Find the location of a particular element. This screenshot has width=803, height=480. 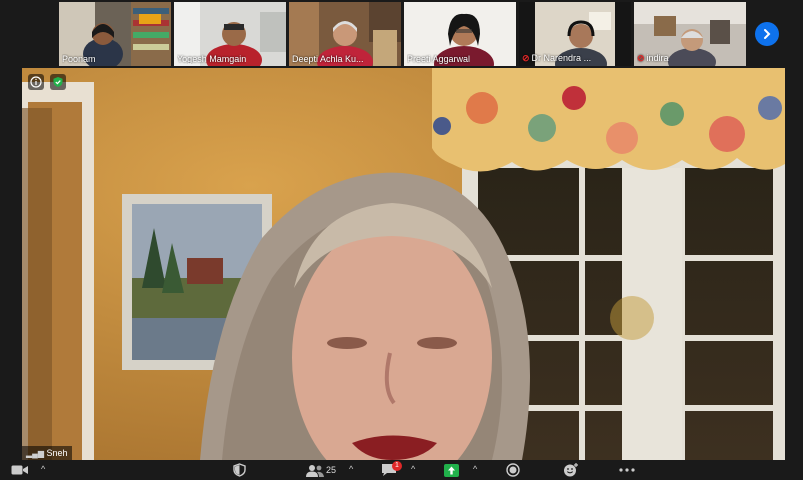

speaker-name-text: Sneh is located at coordinates (57, 453).